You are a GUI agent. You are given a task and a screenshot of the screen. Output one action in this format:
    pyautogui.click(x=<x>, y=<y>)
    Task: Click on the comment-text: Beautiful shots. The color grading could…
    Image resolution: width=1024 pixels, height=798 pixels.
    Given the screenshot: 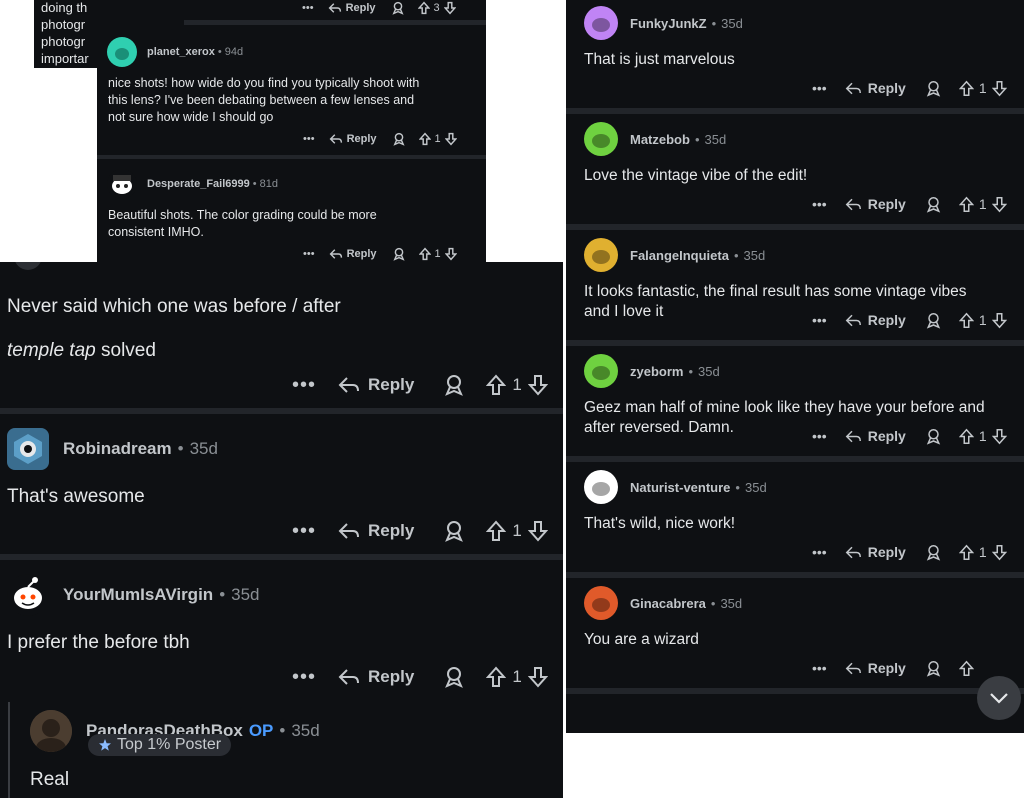 What is the action you would take?
    pyautogui.click(x=242, y=224)
    